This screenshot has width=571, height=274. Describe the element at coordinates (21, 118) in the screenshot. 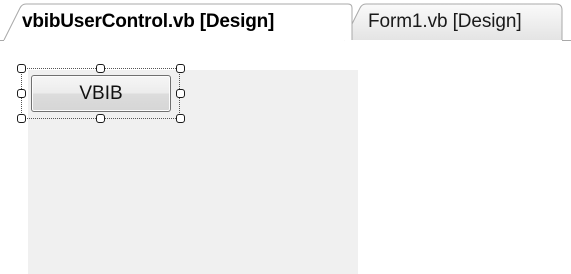

I see `resize-handle-bottom-left` at that location.